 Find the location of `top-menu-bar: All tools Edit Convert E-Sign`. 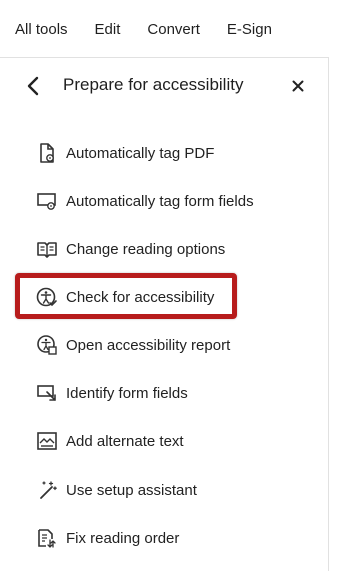

top-menu-bar: All tools Edit Convert E-Sign is located at coordinates (175, 29).